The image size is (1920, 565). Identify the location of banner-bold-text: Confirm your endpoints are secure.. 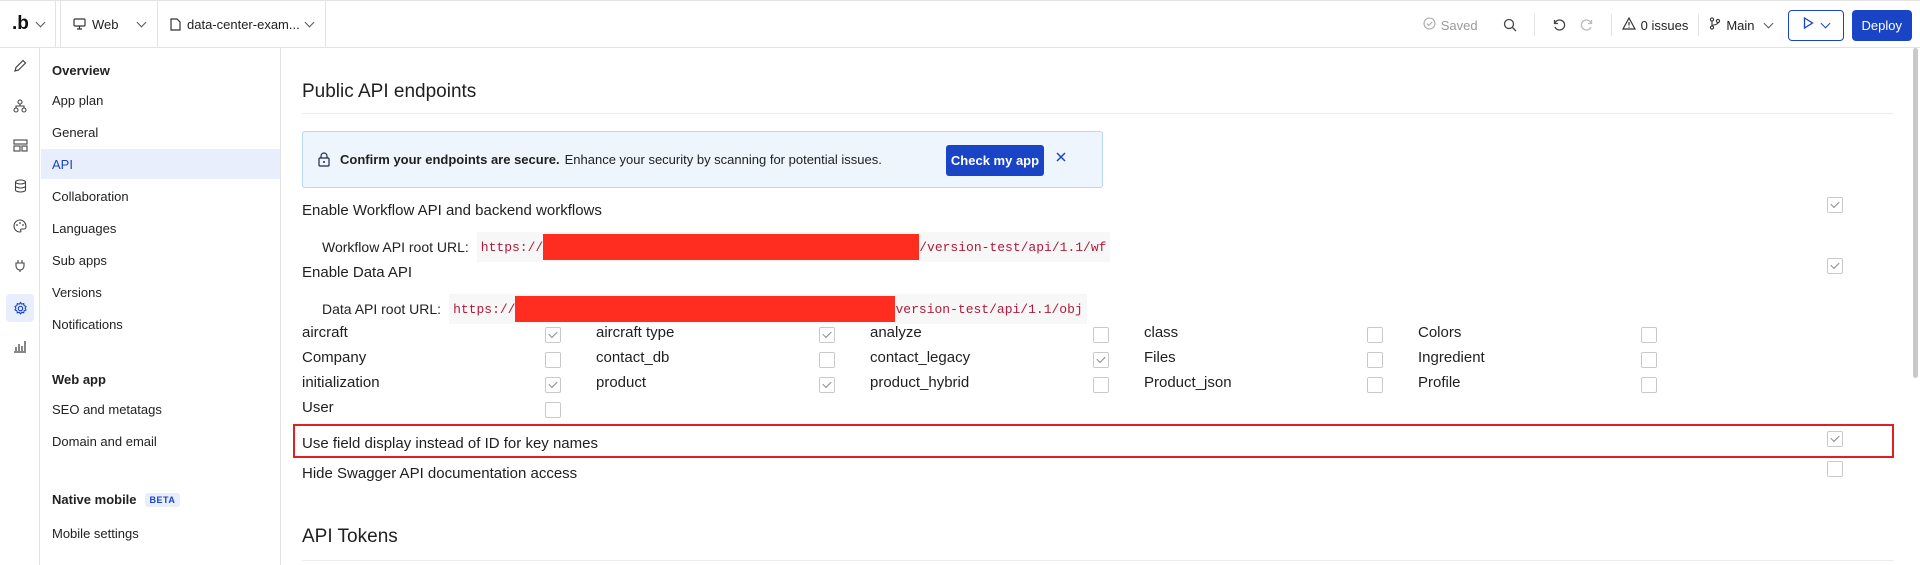
(450, 159).